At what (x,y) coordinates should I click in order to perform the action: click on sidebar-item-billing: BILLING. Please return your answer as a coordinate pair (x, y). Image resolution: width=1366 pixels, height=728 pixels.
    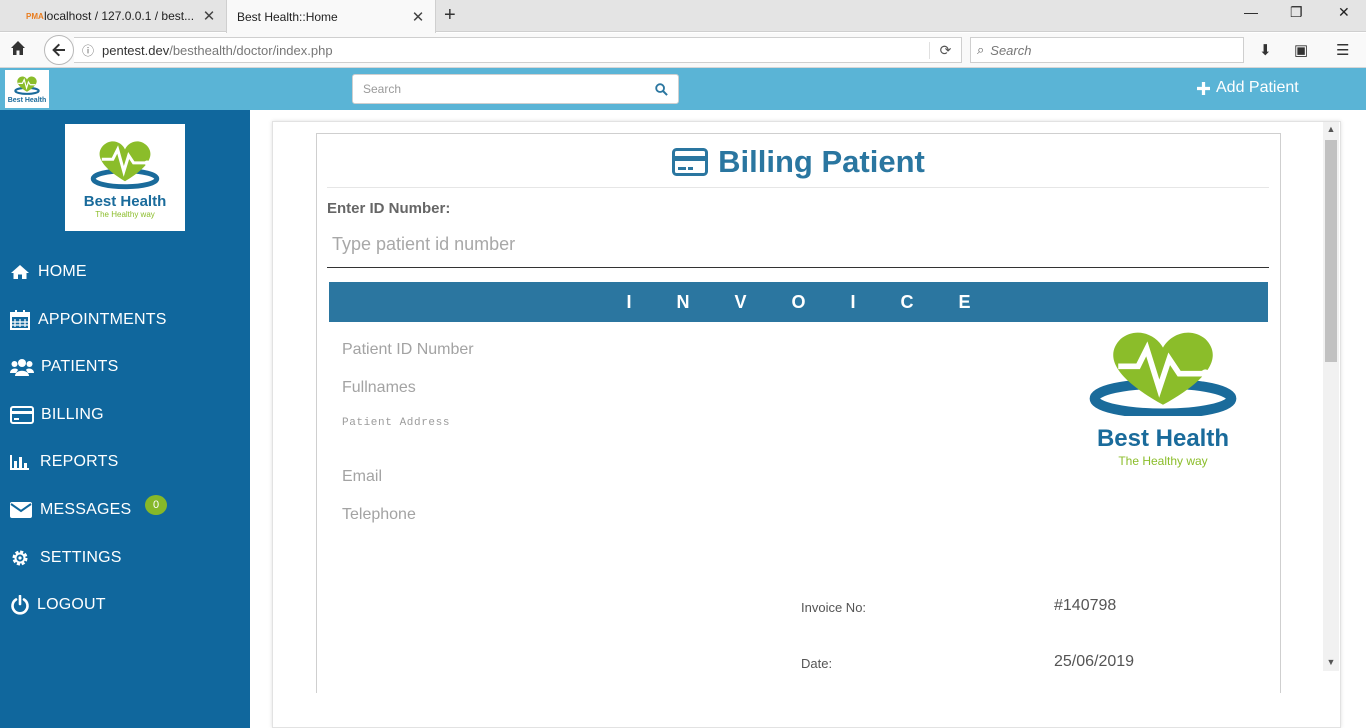
    Looking at the image, I should click on (57, 415).